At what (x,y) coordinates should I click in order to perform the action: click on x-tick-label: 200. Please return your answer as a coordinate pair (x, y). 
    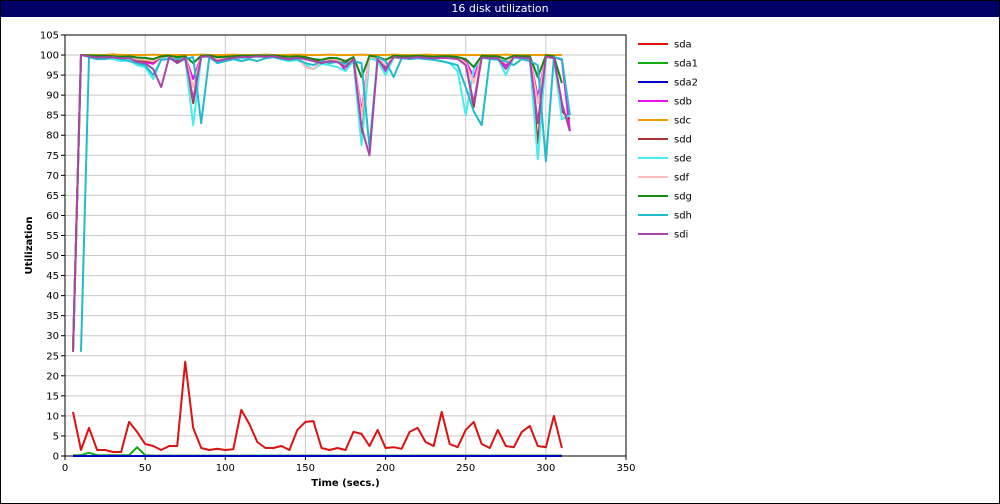
    Looking at the image, I should click on (385, 468).